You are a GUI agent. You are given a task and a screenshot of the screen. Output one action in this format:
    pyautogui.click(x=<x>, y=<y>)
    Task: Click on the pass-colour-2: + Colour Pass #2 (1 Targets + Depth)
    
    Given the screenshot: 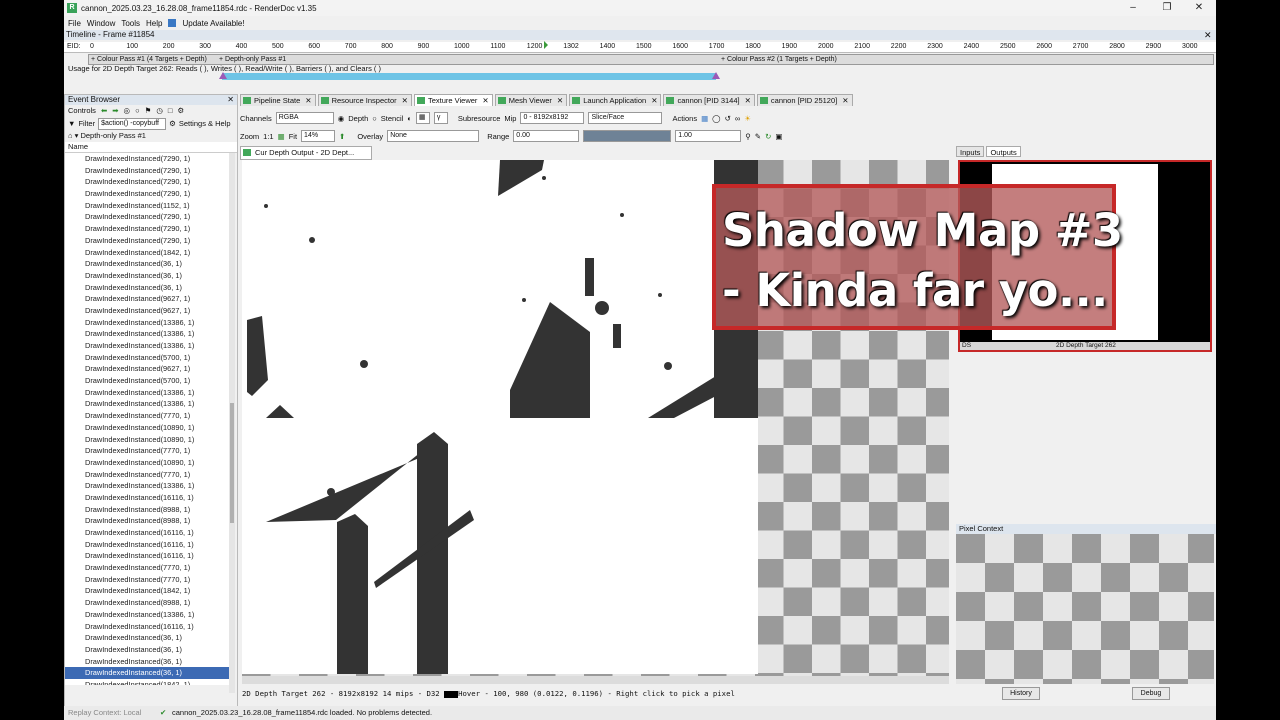 What is the action you would take?
    pyautogui.click(x=779, y=59)
    